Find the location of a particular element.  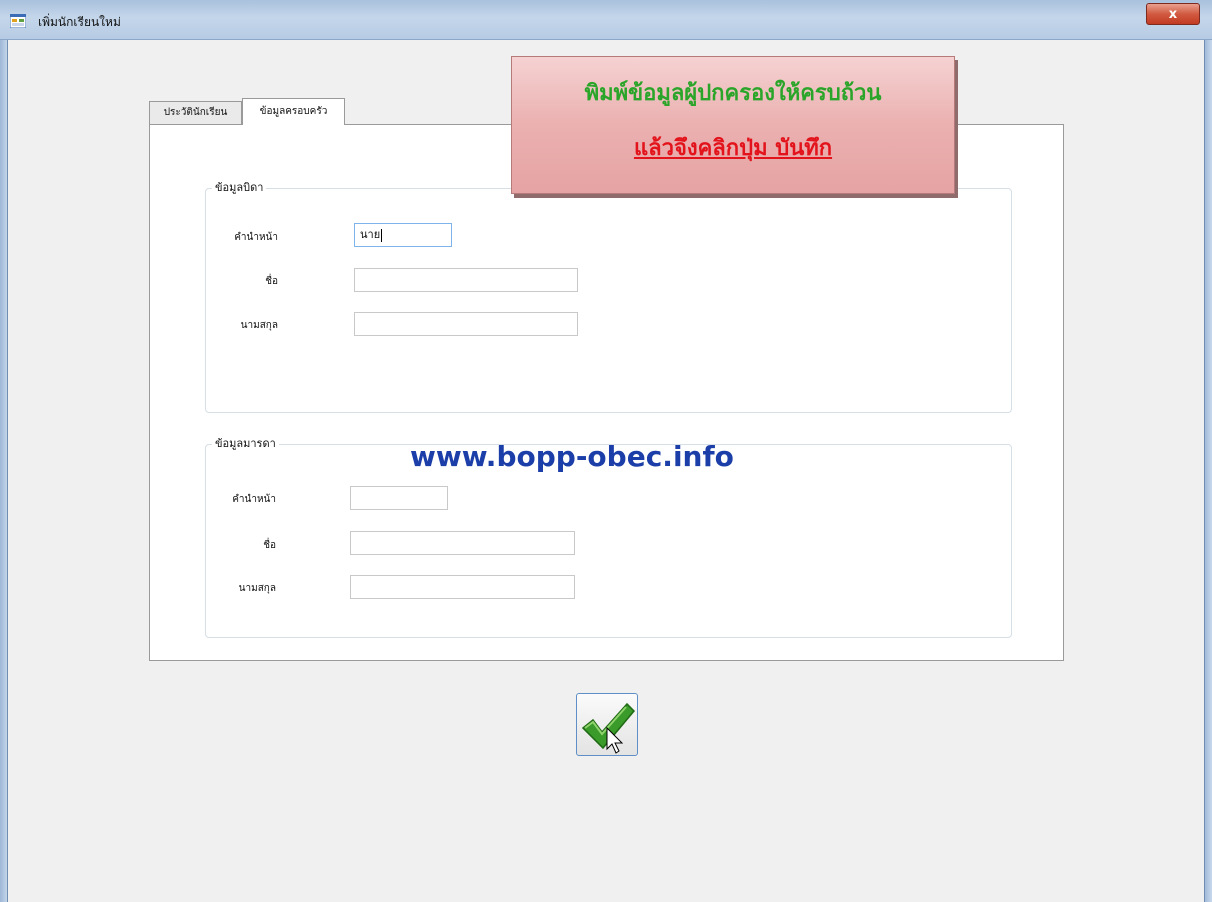

title-bar: เพิ่มนักเรียนใหม่ x is located at coordinates (606, 20).